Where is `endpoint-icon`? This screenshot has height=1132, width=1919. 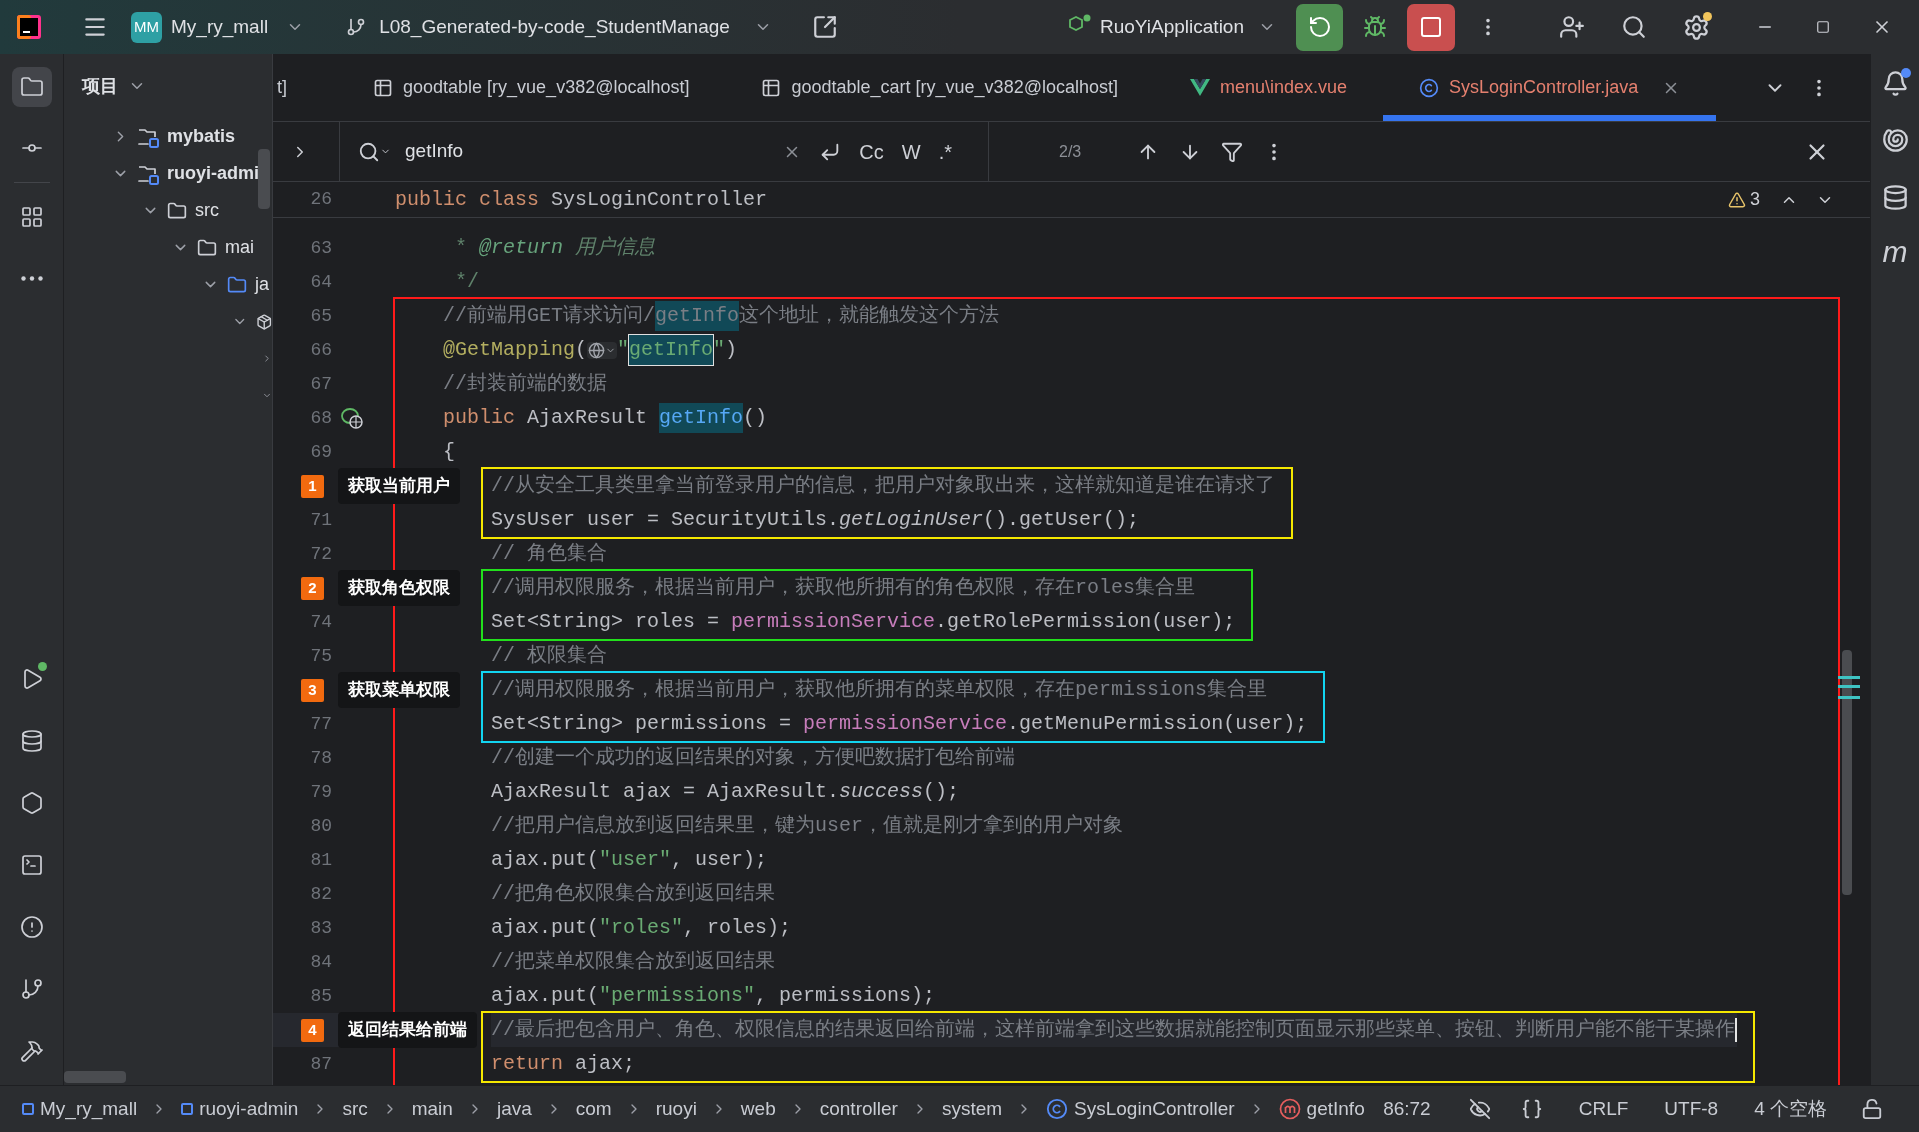
endpoint-icon is located at coordinates (352, 418).